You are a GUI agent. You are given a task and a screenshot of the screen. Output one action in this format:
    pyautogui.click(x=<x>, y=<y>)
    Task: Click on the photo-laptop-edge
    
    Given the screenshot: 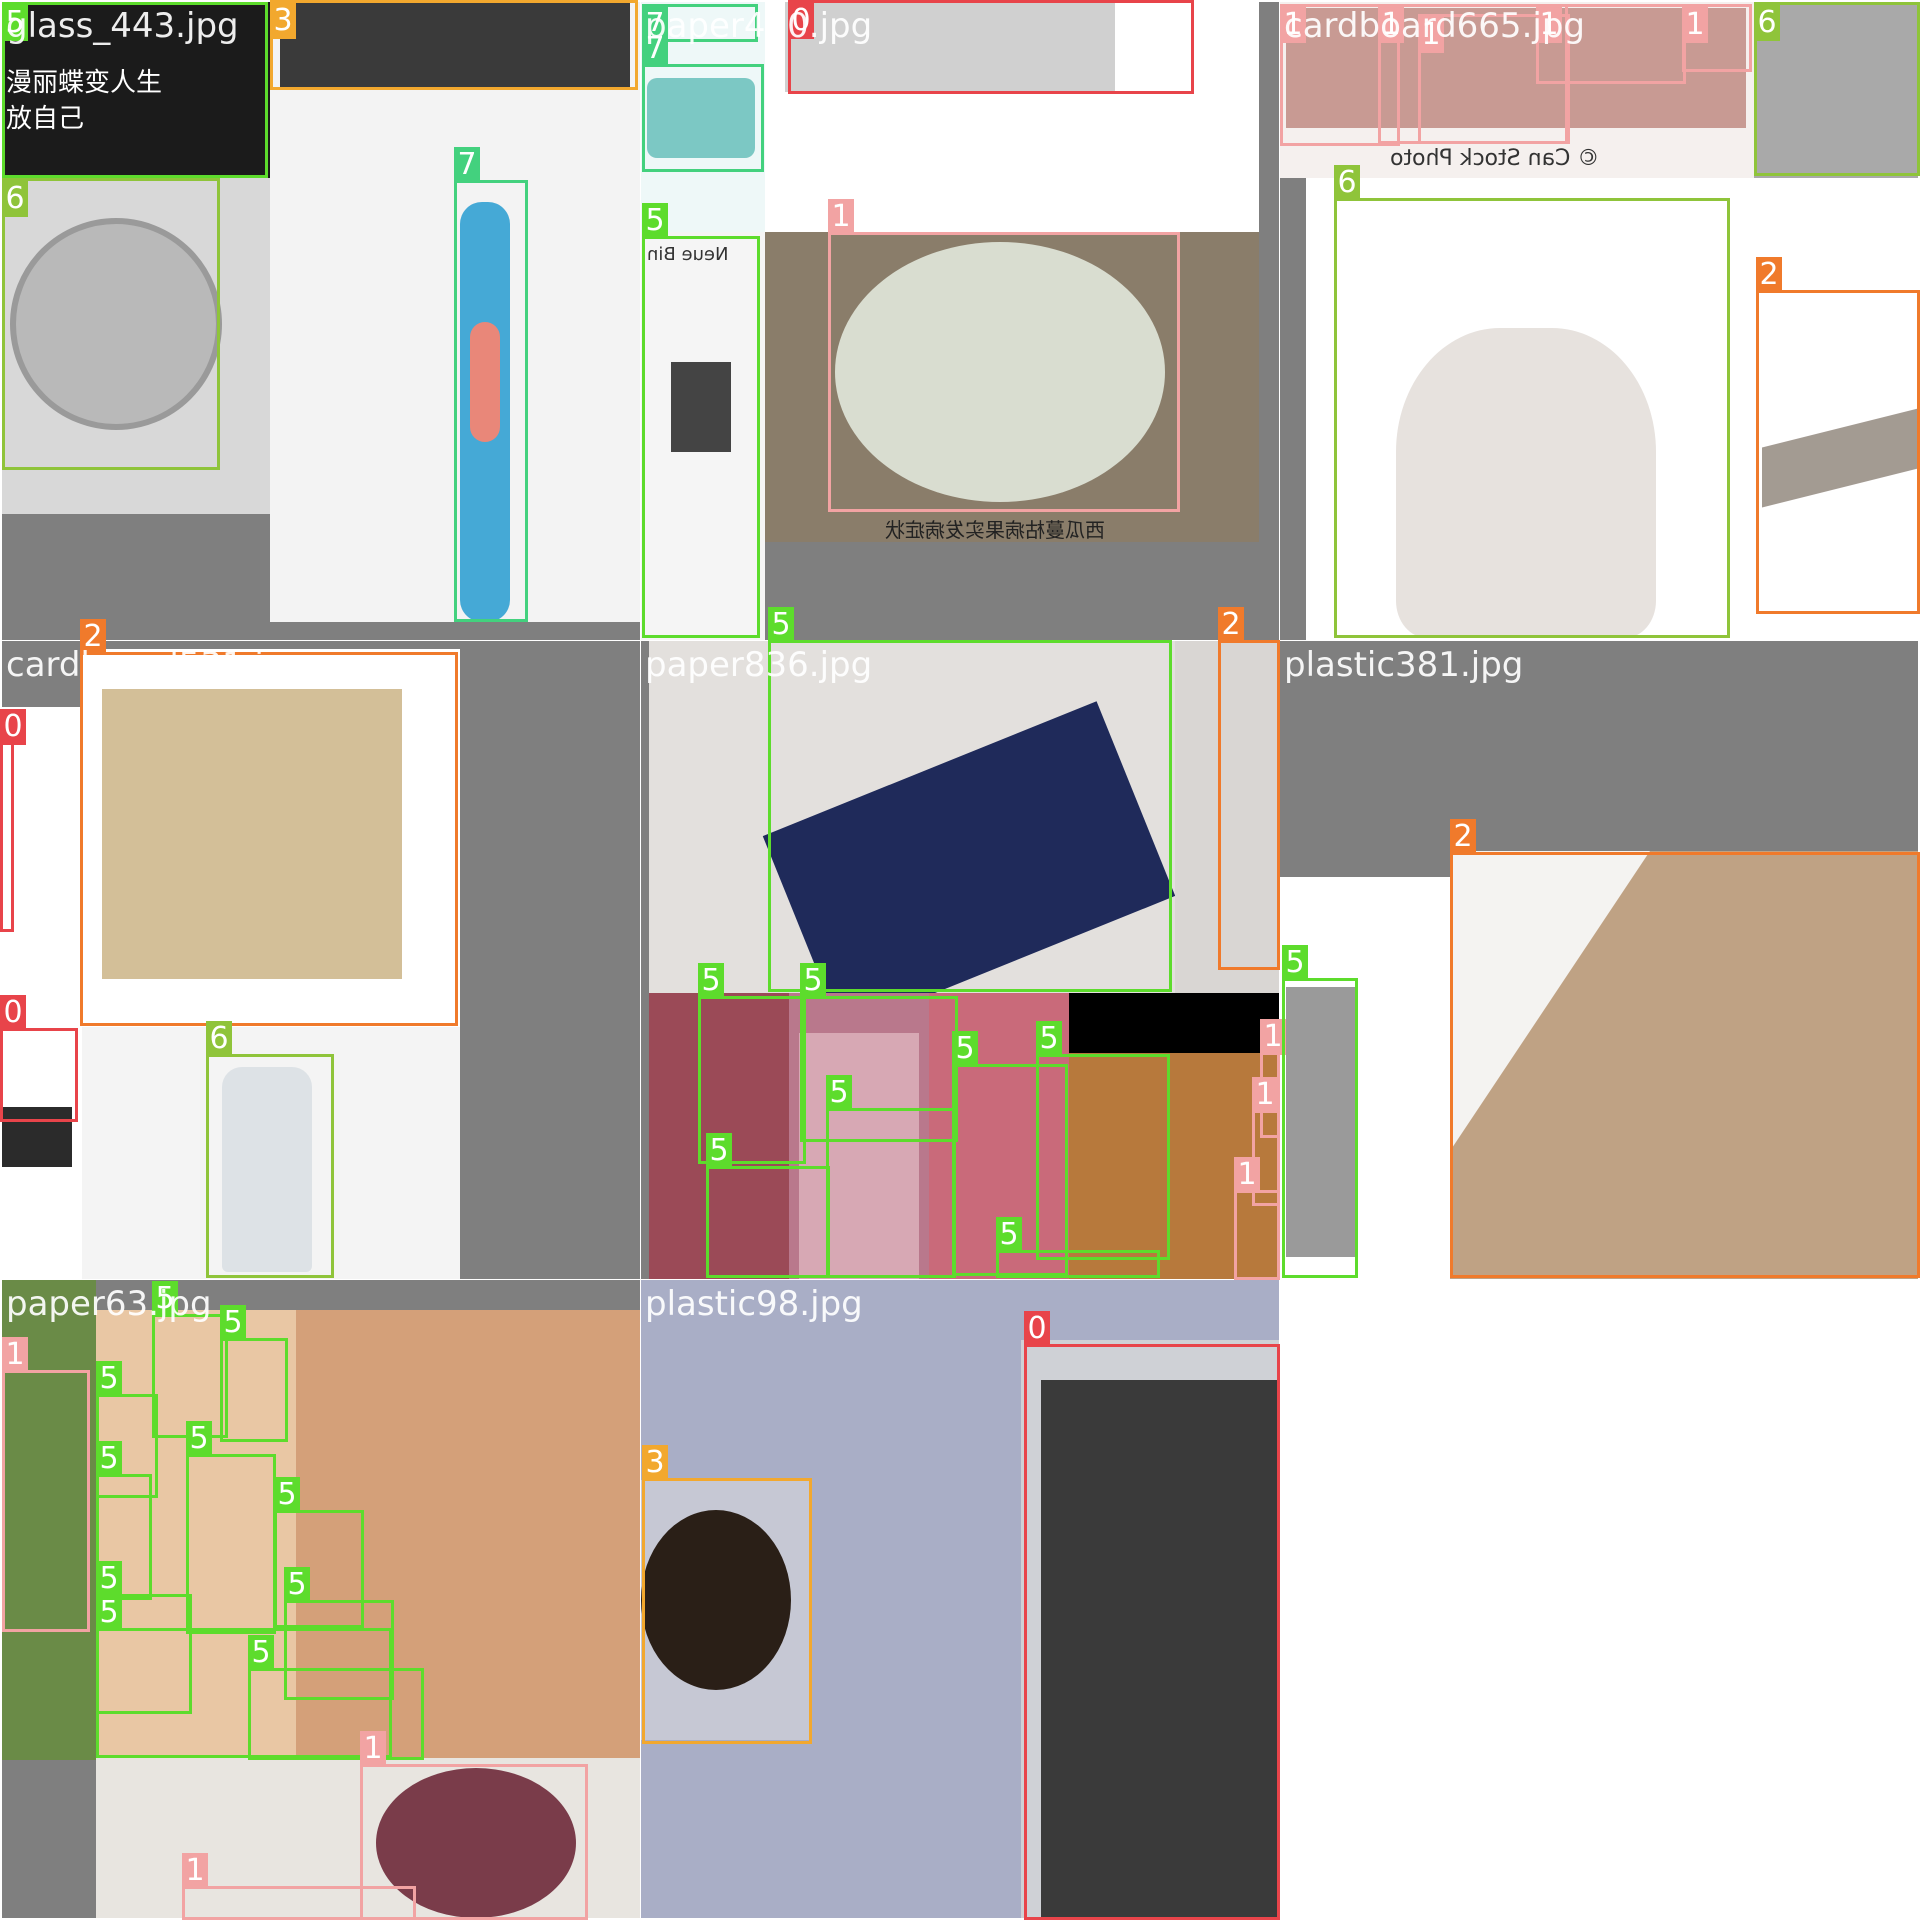 What is the action you would take?
    pyautogui.click(x=42, y=993)
    